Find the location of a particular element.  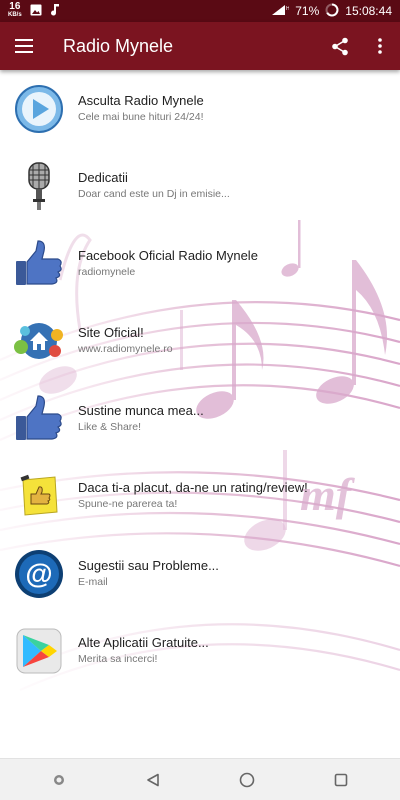

list-item-subtitle: Merita sa incerci! is located at coordinates (118, 659).